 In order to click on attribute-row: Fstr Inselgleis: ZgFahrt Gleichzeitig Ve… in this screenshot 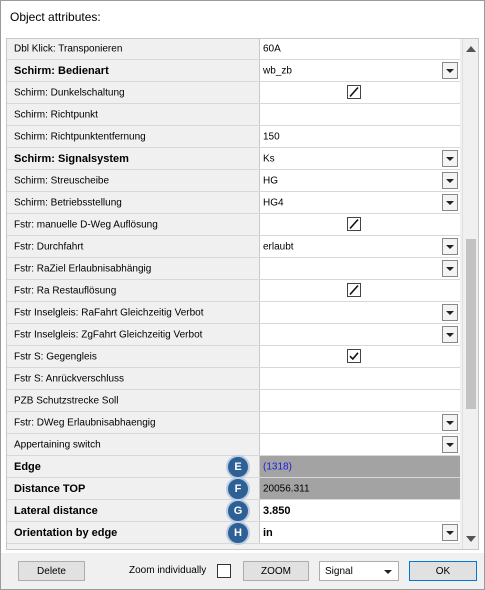, I will do `click(233, 335)`.